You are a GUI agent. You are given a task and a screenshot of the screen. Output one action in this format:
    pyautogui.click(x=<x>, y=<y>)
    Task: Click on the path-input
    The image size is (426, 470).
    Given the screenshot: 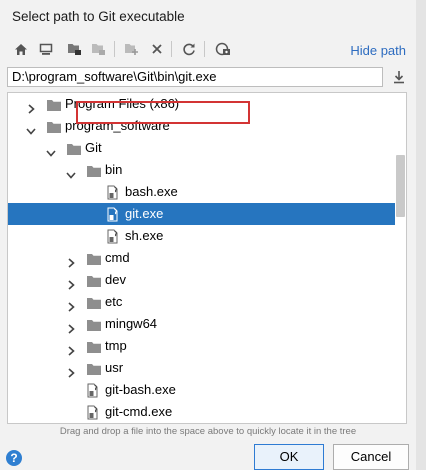 What is the action you would take?
    pyautogui.click(x=195, y=77)
    